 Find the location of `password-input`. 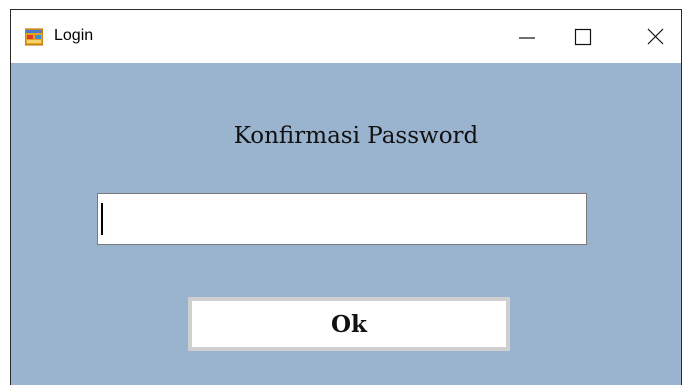

password-input is located at coordinates (342, 219).